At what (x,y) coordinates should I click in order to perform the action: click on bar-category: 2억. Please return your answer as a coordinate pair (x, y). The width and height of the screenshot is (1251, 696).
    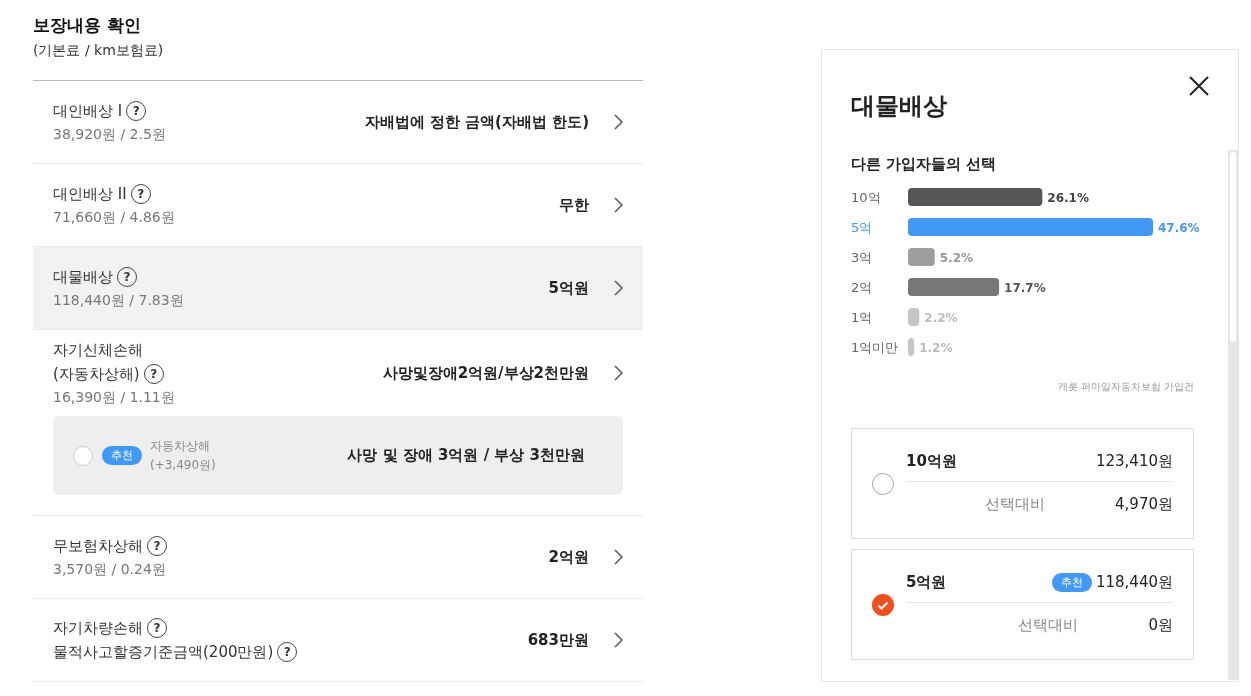
    Looking at the image, I should click on (862, 287).